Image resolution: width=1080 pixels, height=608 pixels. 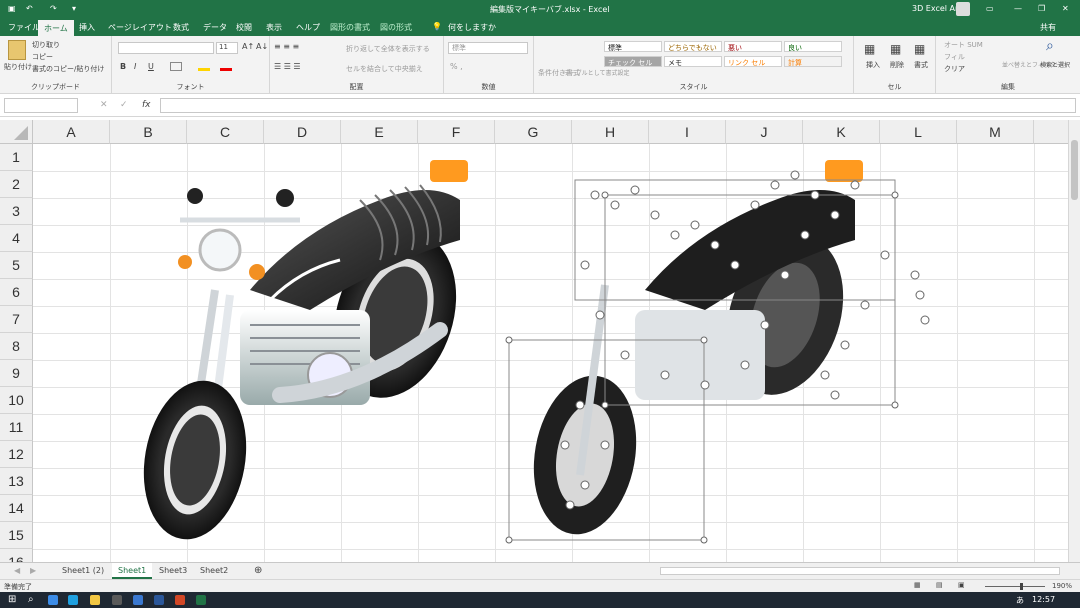 I want to click on sheet-tab-sheet2: Sheet2, so click(x=214, y=571).